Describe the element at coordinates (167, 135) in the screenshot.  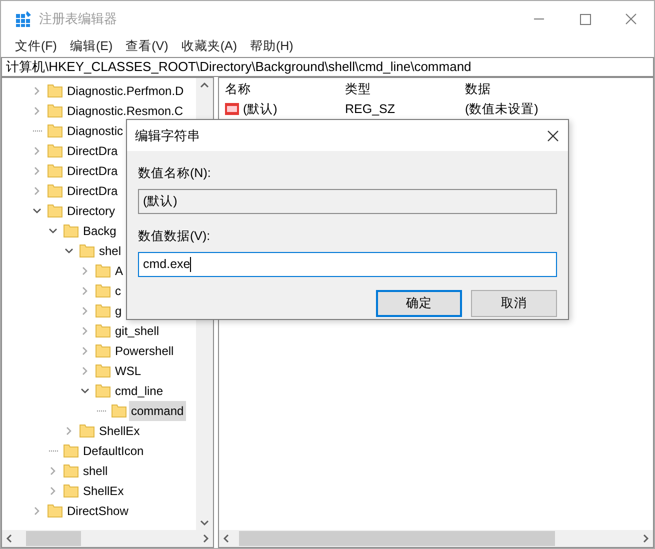
I see `dialog-title: 编辑字符串` at that location.